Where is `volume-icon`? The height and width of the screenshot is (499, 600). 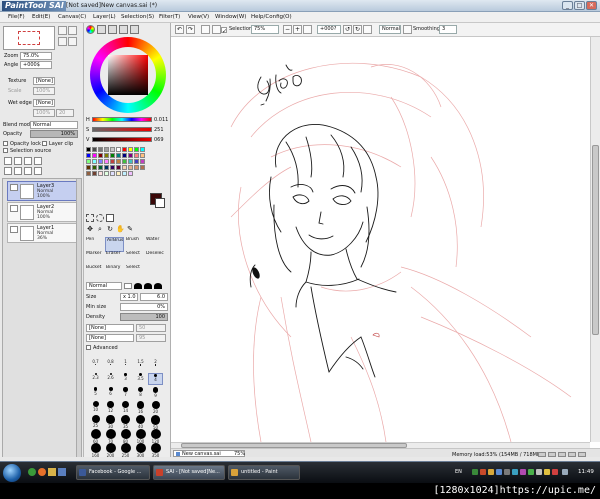
volume-icon is located at coordinates (565, 472).